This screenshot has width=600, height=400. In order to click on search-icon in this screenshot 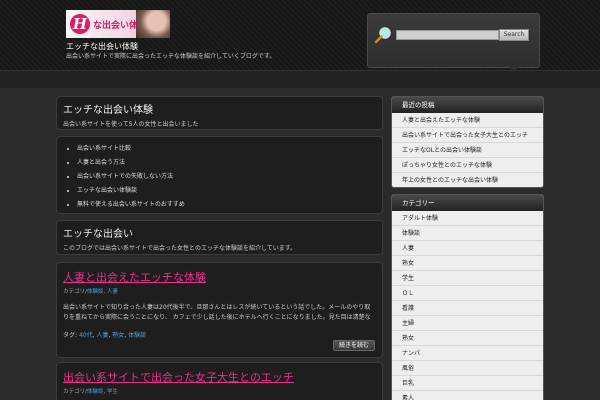, I will do `click(382, 35)`.